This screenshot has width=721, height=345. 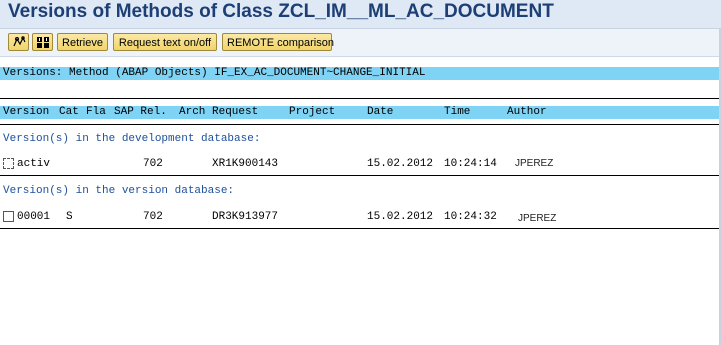 I want to click on select-all-button, so click(x=42, y=42).